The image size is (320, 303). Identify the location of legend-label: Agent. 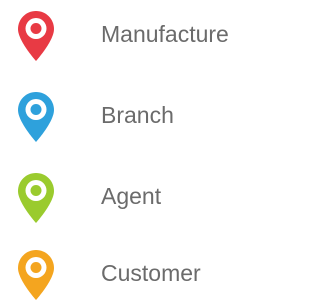
(131, 196).